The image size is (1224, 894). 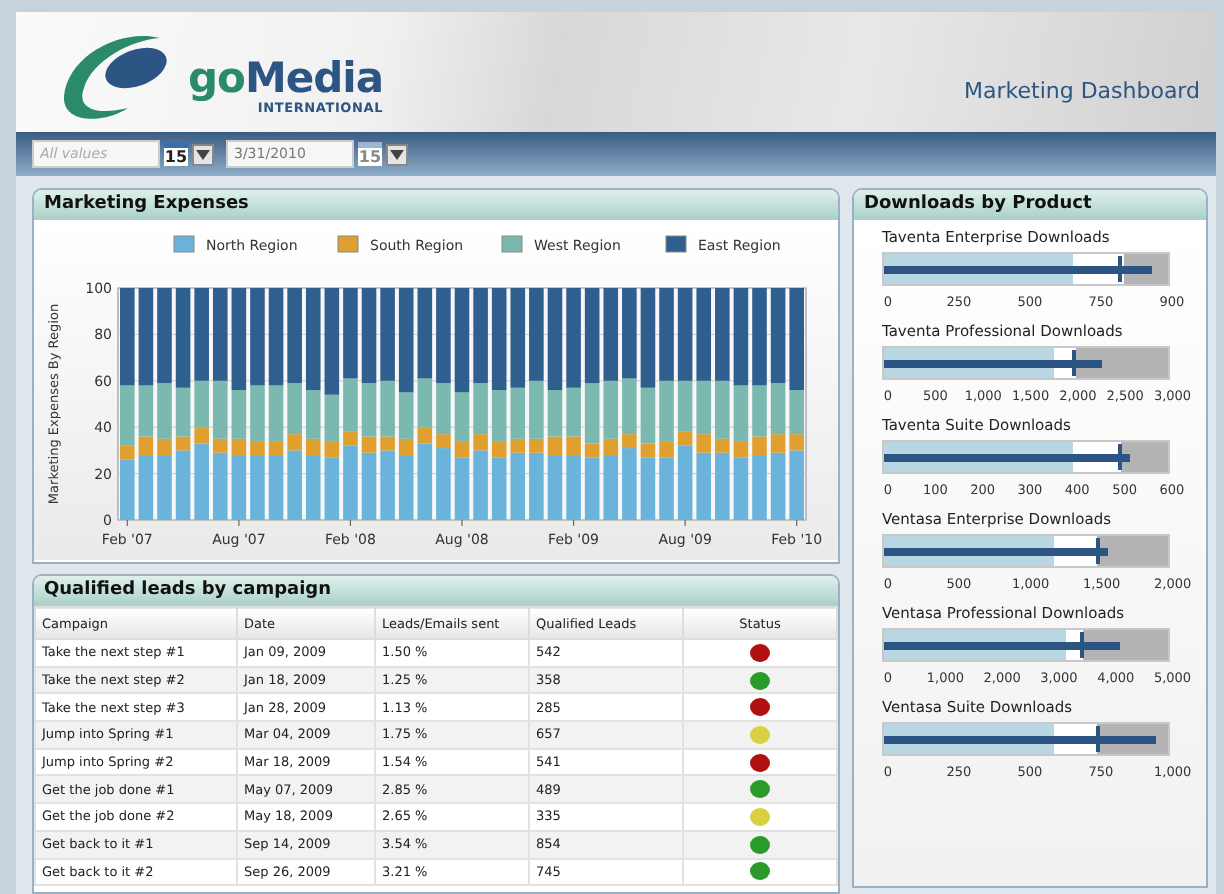 What do you see at coordinates (286, 78) in the screenshot?
I see `logo-text: goMedia` at bounding box center [286, 78].